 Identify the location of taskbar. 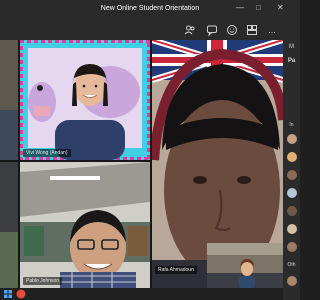
(141, 294).